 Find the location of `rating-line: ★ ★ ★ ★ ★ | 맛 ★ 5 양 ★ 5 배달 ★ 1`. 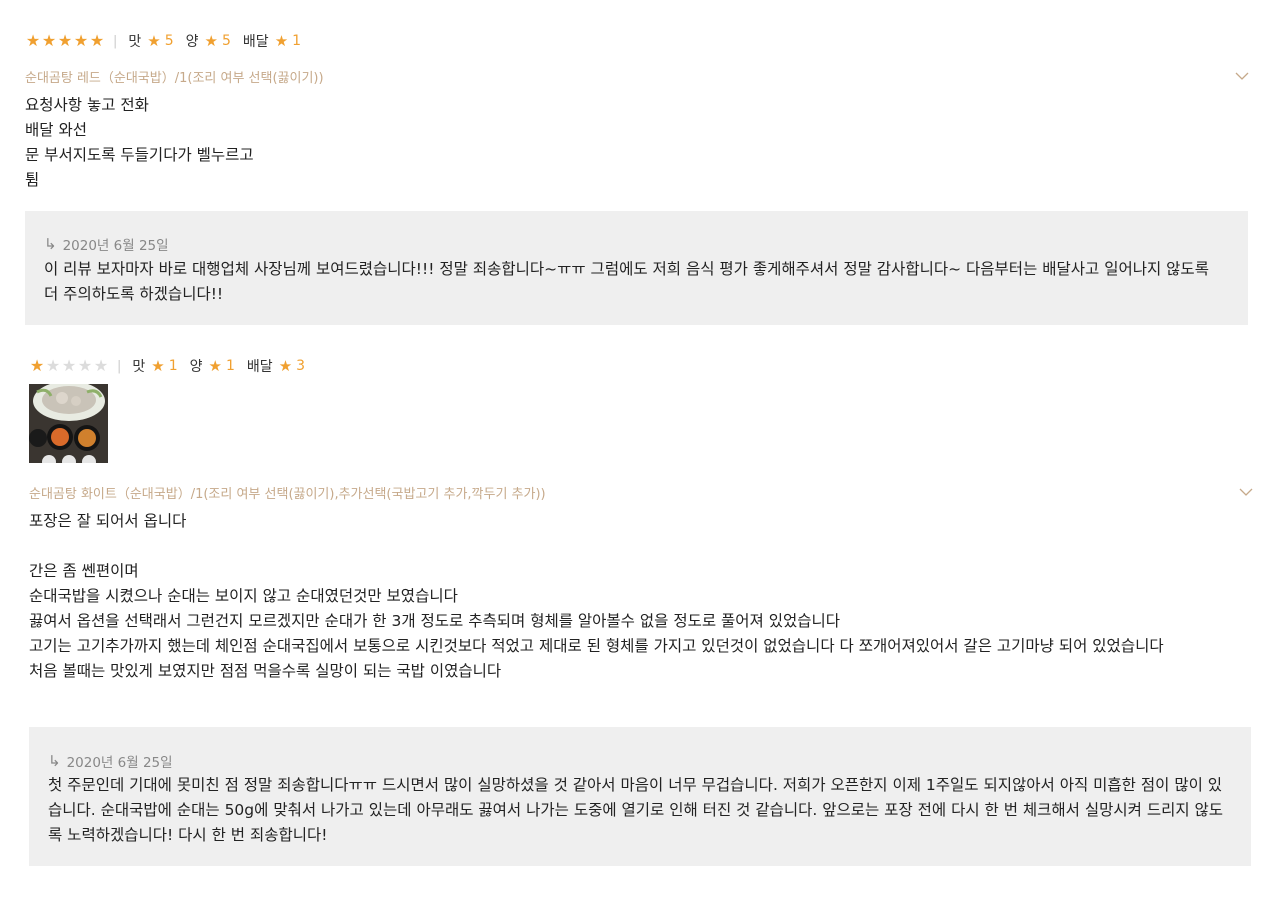

rating-line: ★ ★ ★ ★ ★ | 맛 ★ 5 양 ★ 5 배달 ★ 1 is located at coordinates (169, 41).